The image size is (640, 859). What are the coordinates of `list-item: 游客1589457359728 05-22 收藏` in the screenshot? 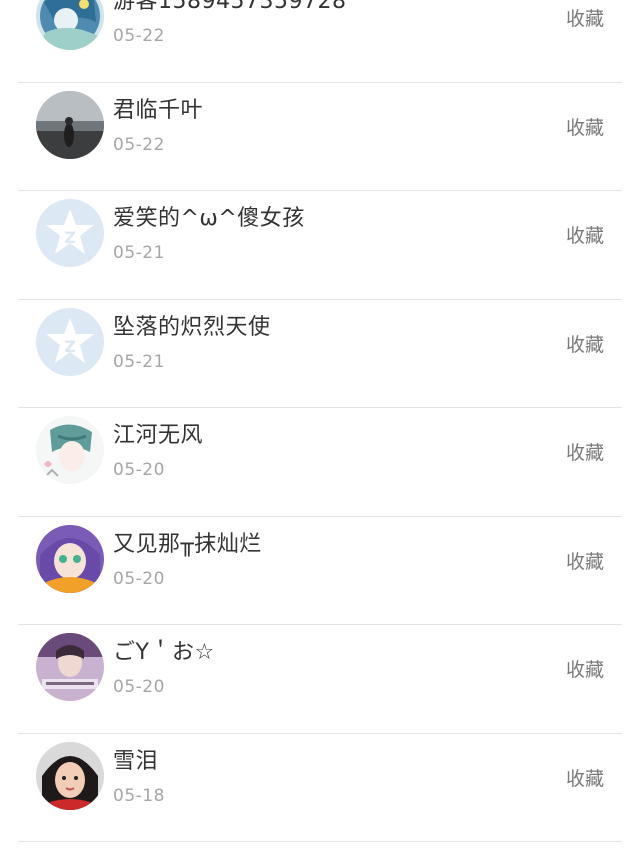 It's located at (320, 41).